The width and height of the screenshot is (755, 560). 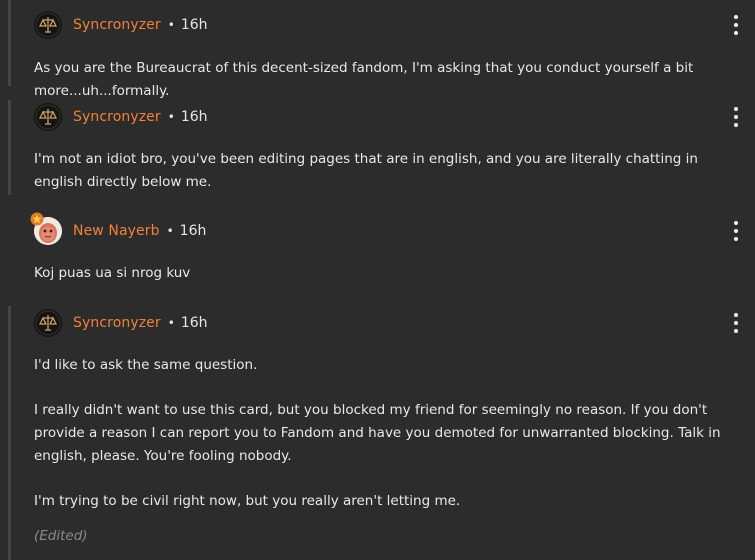 What do you see at coordinates (46, 228) in the screenshot?
I see `avatar-wrapper` at bounding box center [46, 228].